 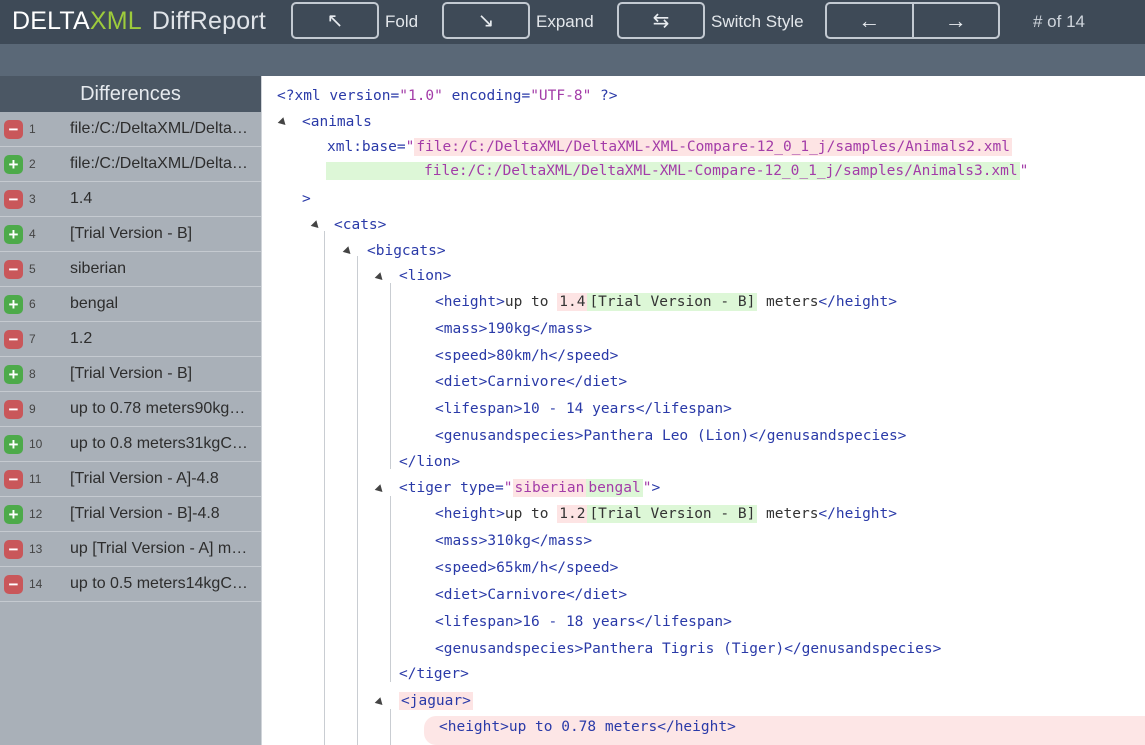 What do you see at coordinates (572, 302) in the screenshot?
I see `lion-height-deleted: 1.4` at bounding box center [572, 302].